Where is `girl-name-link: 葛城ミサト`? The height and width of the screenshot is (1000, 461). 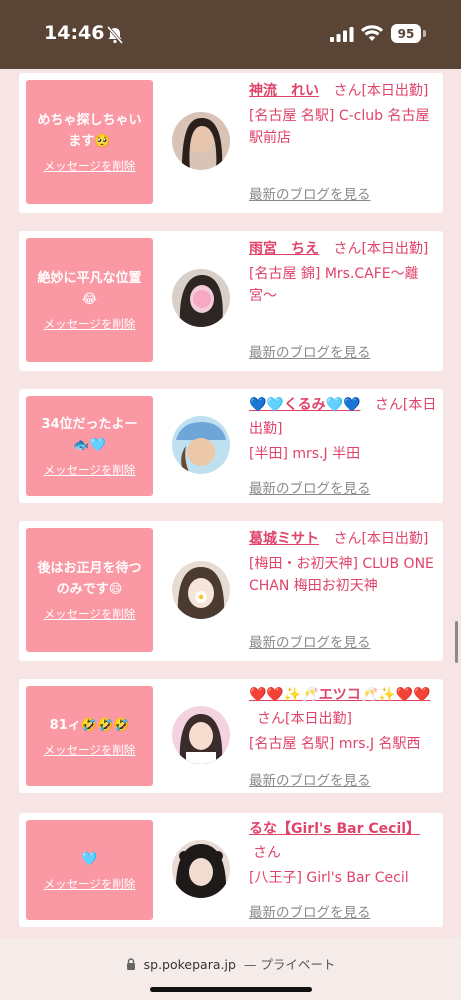 girl-name-link: 葛城ミサト is located at coordinates (284, 539).